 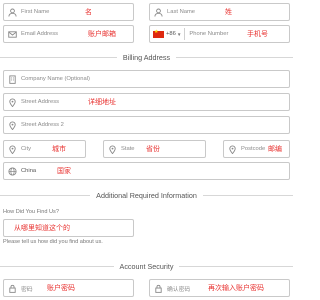 What do you see at coordinates (35, 12) in the screenshot?
I see `first-name-placeholder: First Name` at bounding box center [35, 12].